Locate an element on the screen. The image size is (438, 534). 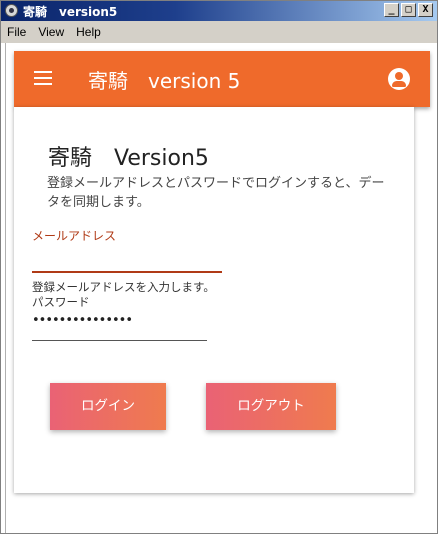
close-button: X is located at coordinates (425, 10).